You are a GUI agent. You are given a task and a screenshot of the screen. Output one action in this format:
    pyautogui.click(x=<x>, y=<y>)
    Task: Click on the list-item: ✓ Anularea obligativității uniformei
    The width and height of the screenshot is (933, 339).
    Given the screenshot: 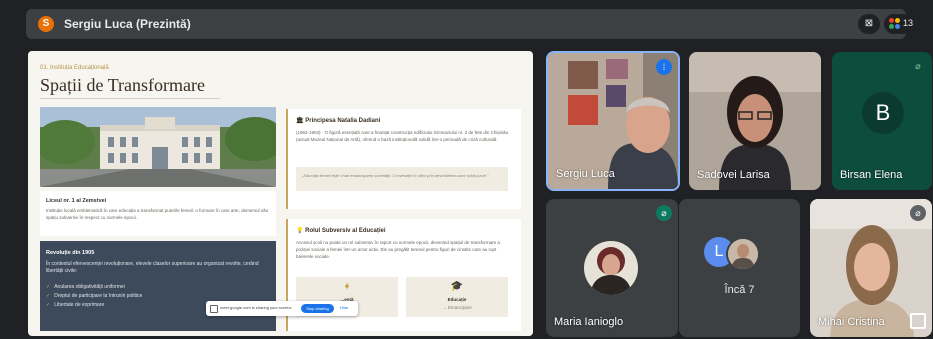 What is the action you would take?
    pyautogui.click(x=85, y=287)
    